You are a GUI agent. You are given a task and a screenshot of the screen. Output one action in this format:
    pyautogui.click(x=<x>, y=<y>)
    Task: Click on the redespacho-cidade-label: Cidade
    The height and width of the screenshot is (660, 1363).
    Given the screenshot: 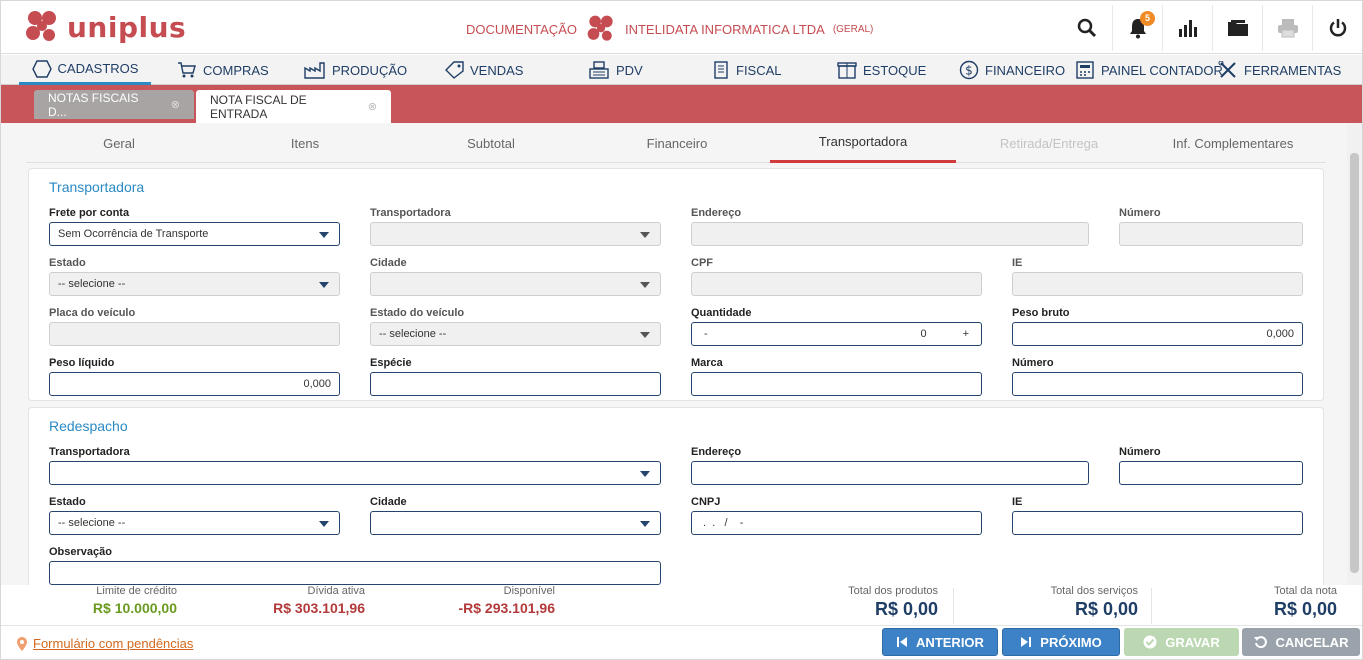 What is the action you would take?
    pyautogui.click(x=388, y=502)
    